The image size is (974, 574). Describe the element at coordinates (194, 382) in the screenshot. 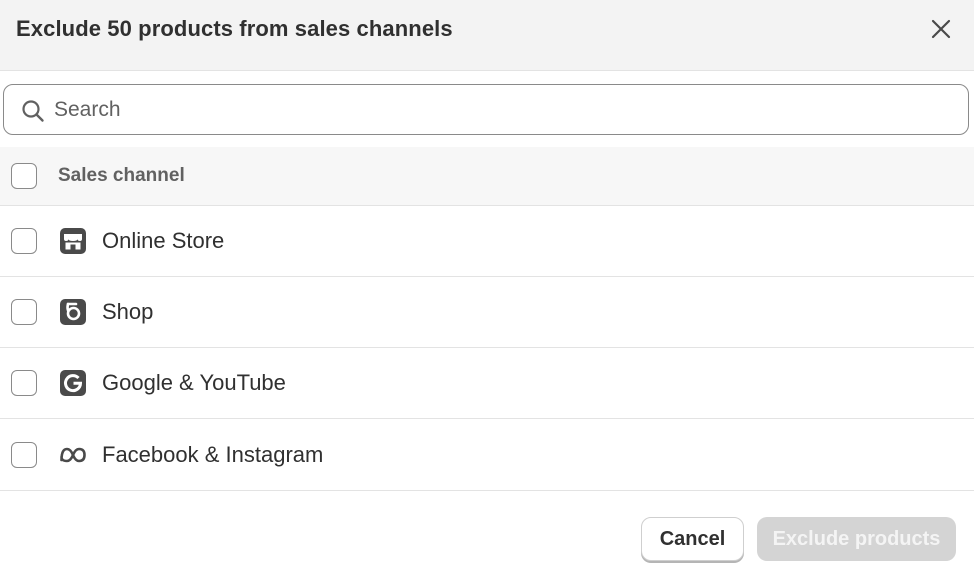

I see `row-label: Google & YouTube` at that location.